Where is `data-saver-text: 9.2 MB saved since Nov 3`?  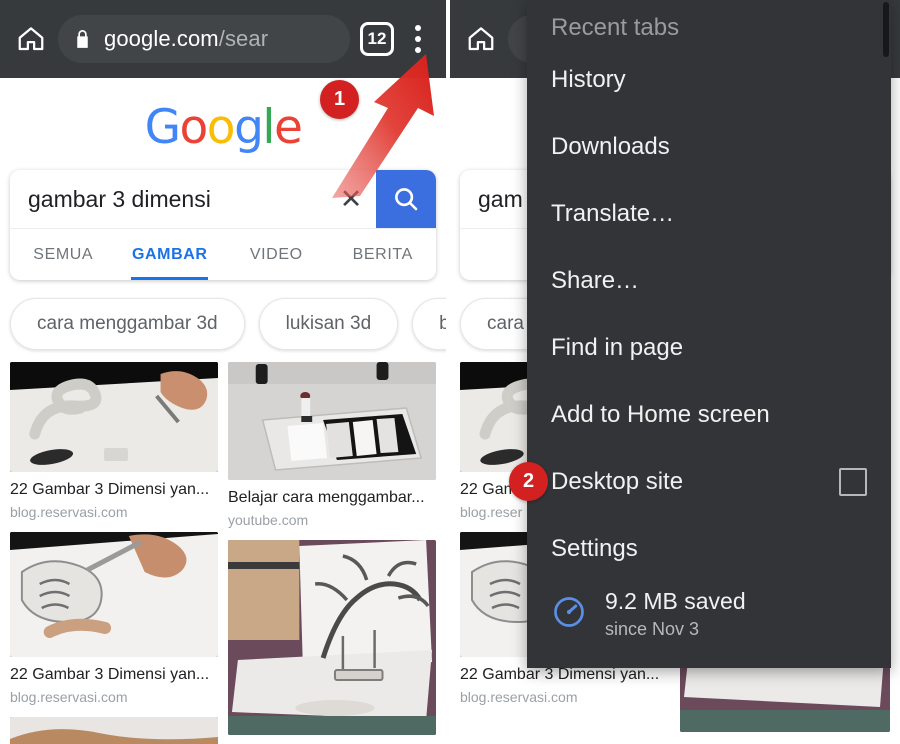
data-saver-text: 9.2 MB saved since Nov 3 is located at coordinates (675, 614).